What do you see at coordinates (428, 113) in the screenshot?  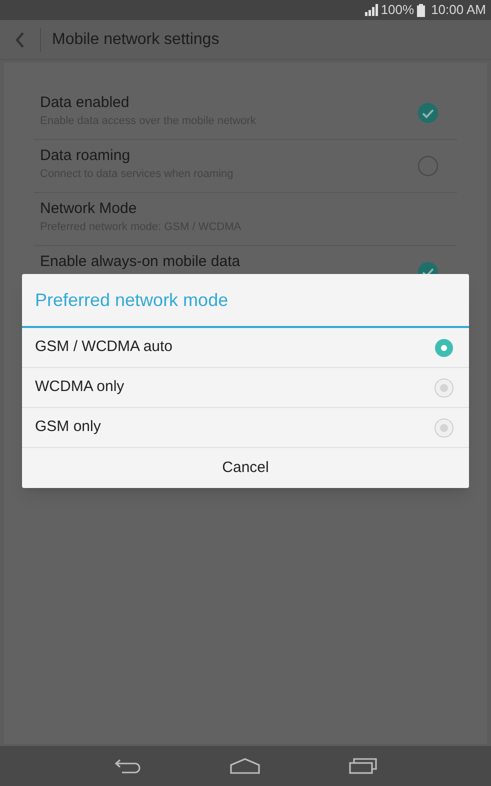 I see `checkbox-checked-icon` at bounding box center [428, 113].